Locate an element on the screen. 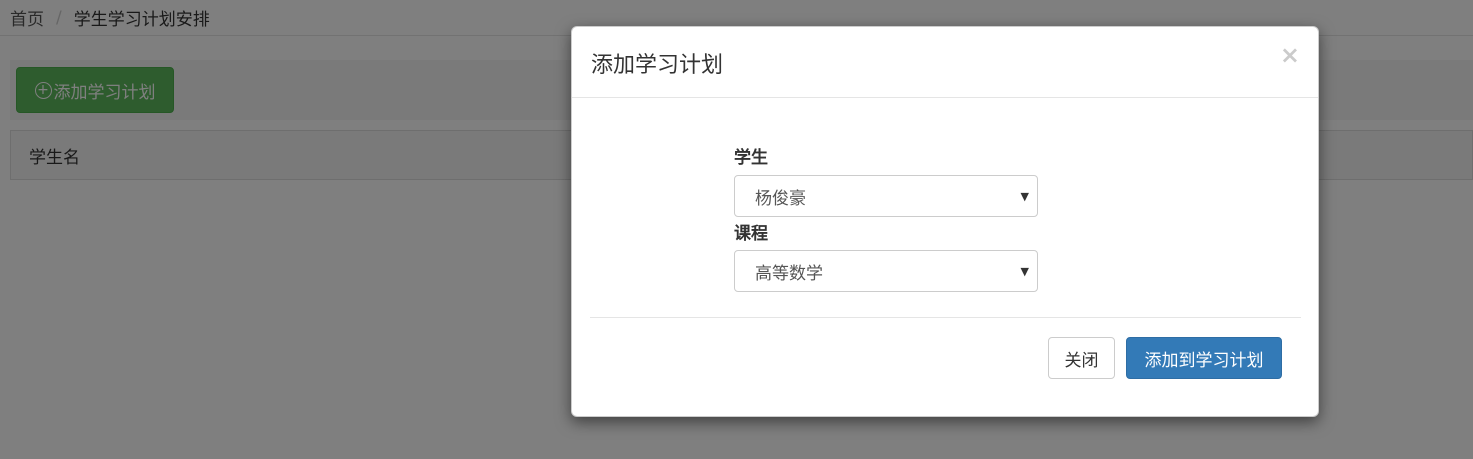 This screenshot has height=459, width=1473. student-select-value: 杨俊豪 is located at coordinates (780, 198).